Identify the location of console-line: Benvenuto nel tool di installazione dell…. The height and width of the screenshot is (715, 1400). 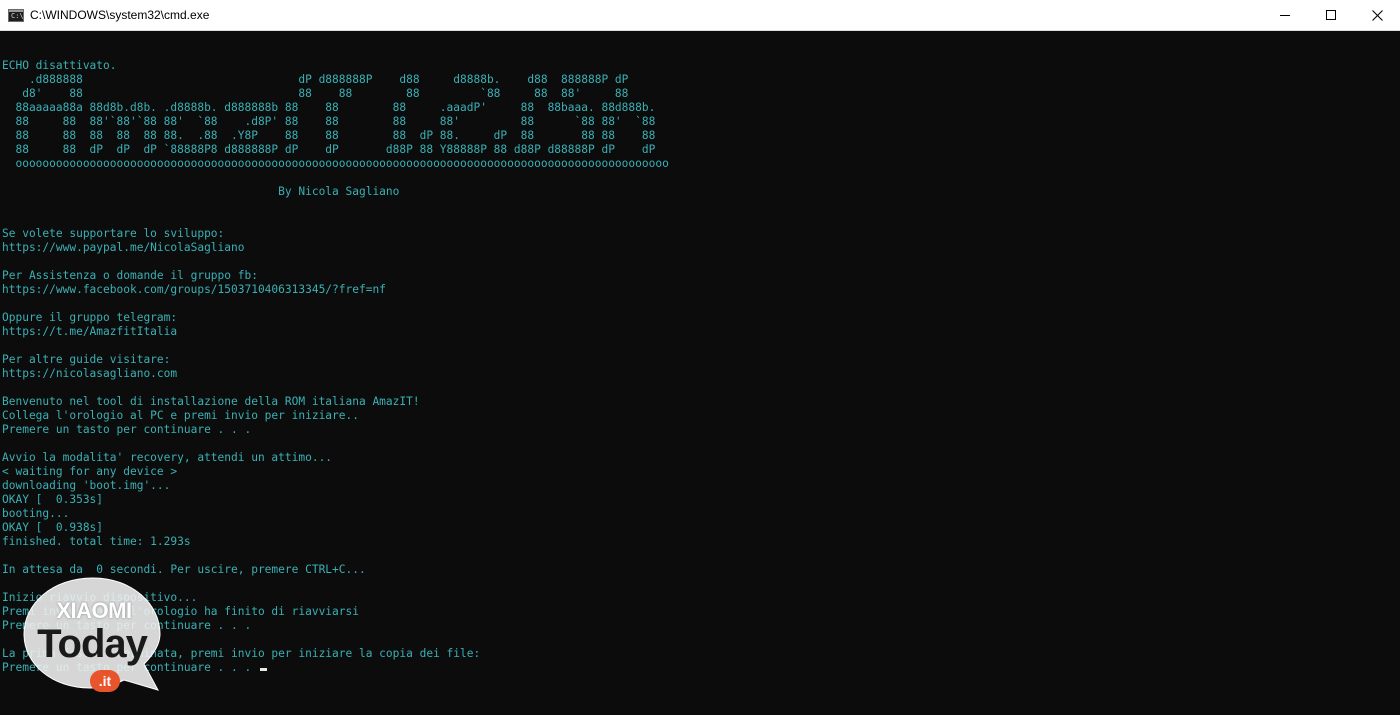
(692, 402).